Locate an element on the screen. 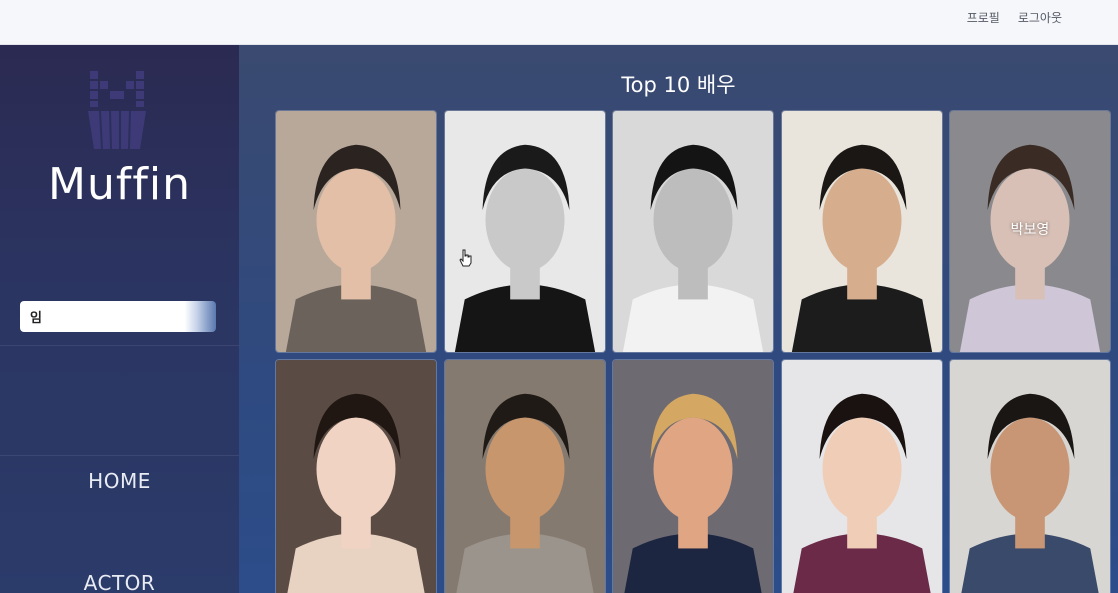  actor-card: 박보영 is located at coordinates (1030, 231).